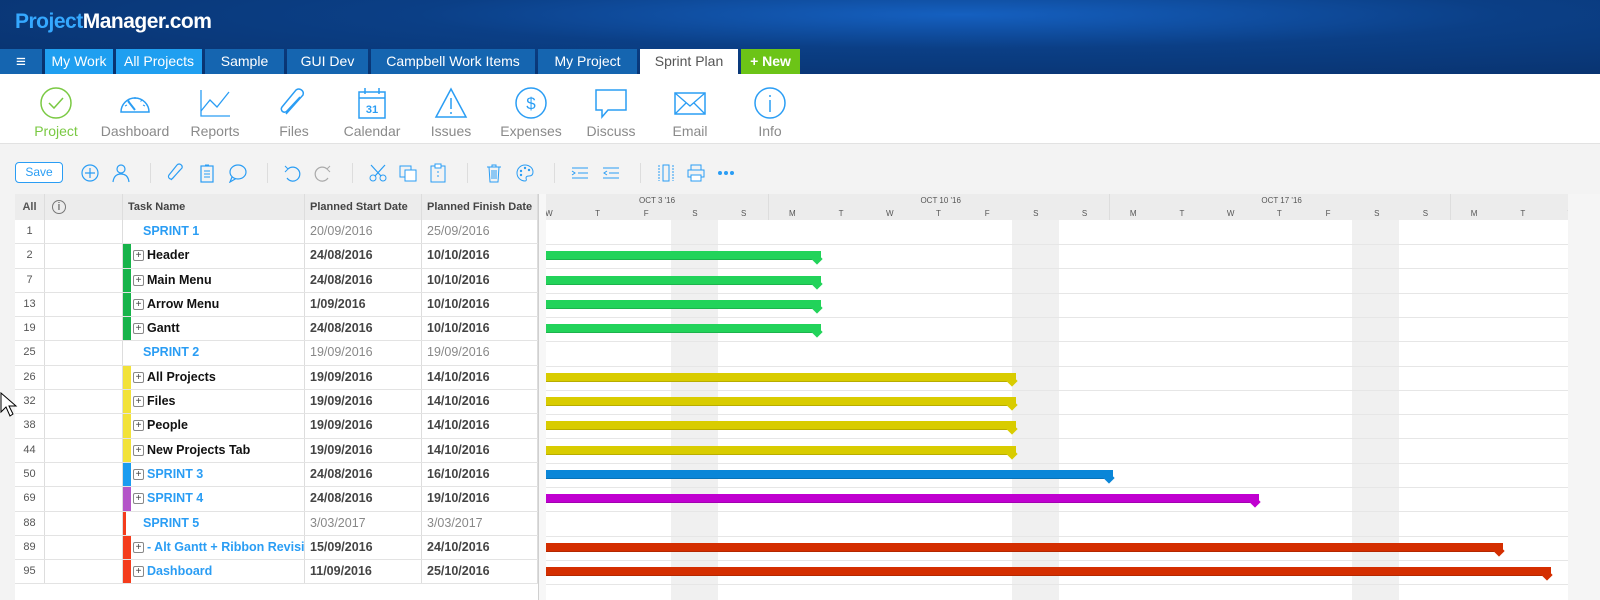 This screenshot has height=600, width=1600. What do you see at coordinates (363, 207) in the screenshot?
I see `start-date-header: Planned Start Date` at bounding box center [363, 207].